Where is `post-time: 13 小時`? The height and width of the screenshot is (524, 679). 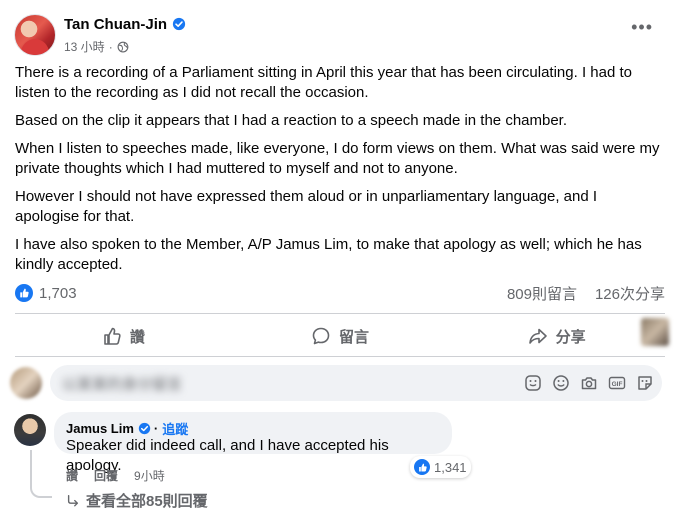
post-time: 13 小時 is located at coordinates (84, 46).